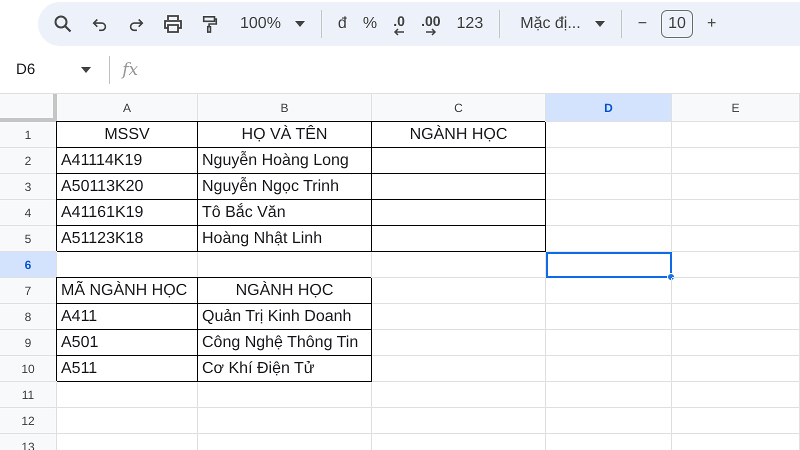 This screenshot has width=800, height=450. What do you see at coordinates (127, 161) in the screenshot?
I see `table-cell: A41114K19` at bounding box center [127, 161].